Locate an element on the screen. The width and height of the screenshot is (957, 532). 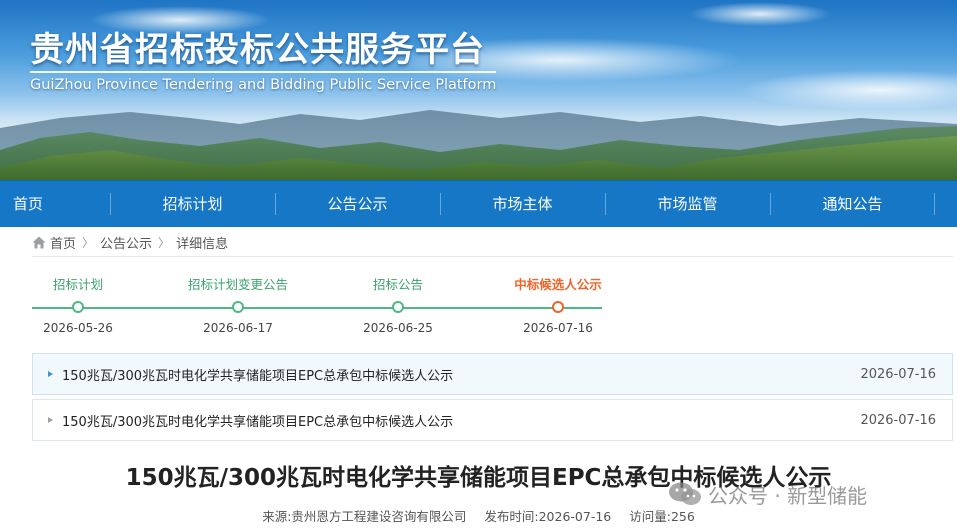
timeline-step-plan-change: 招标计划变更公告 2026-06-17 is located at coordinates (238, 298).